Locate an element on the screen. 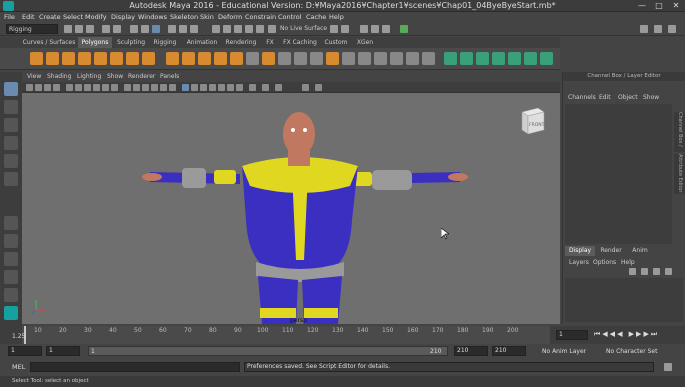 The height and width of the screenshot is (387, 685). current-frame-field: 1 is located at coordinates (572, 335).